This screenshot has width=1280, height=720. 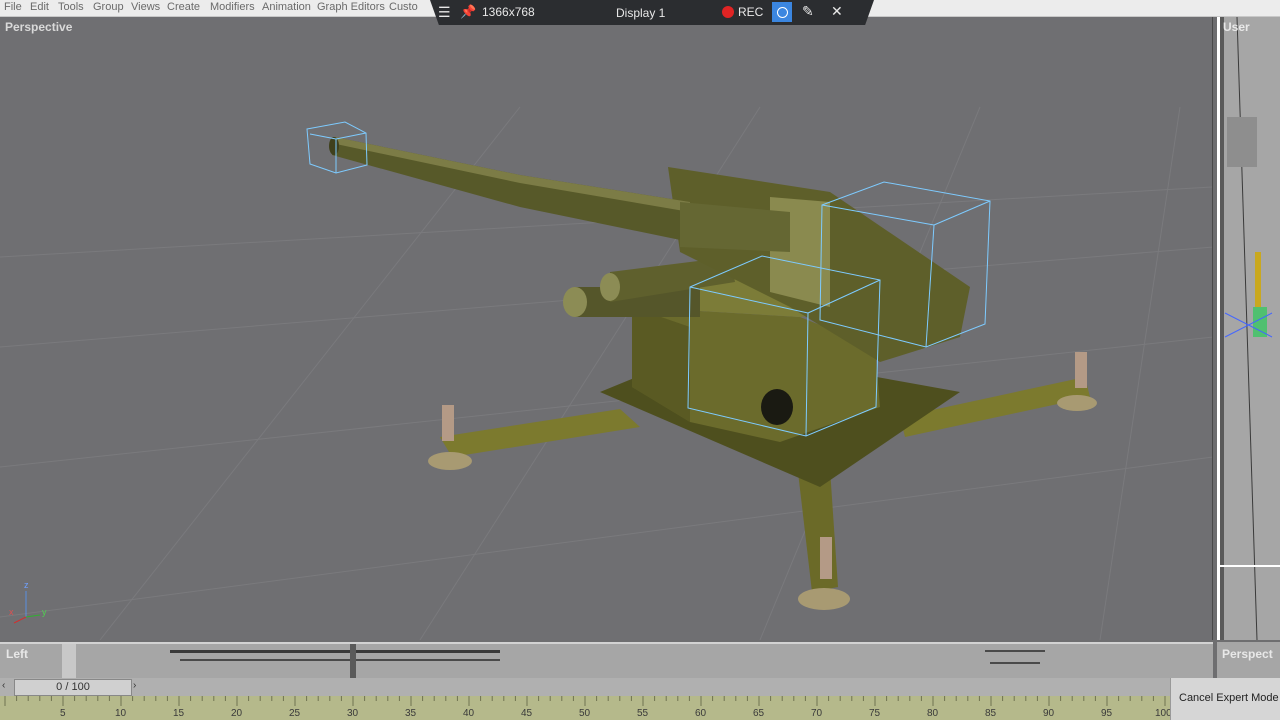 I want to click on axis-y-label: y, so click(x=44, y=612).